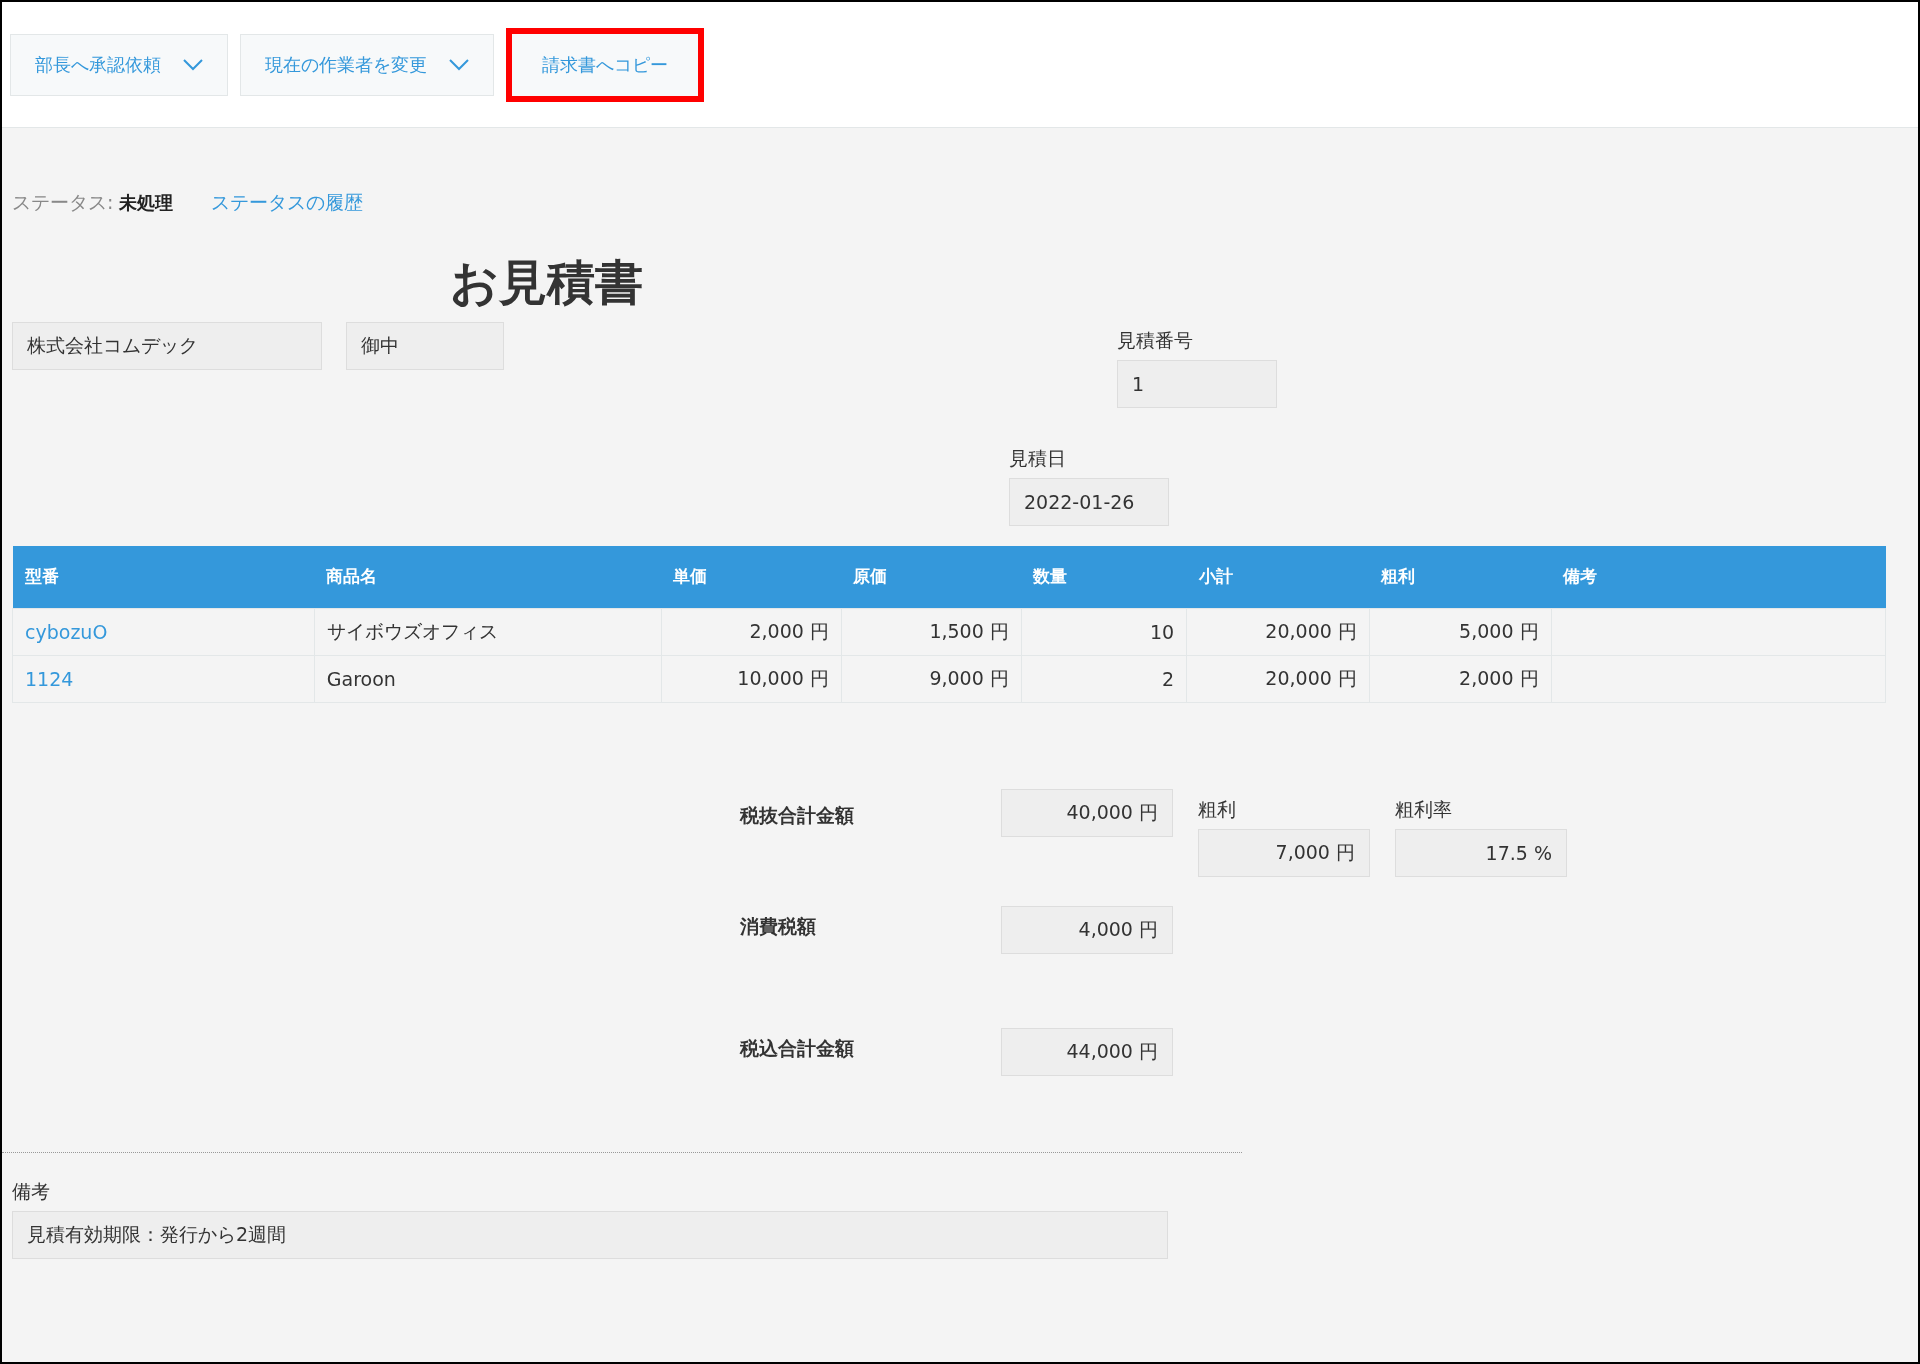  Describe the element at coordinates (1284, 852) in the screenshot. I see `gross-profit-field: 7,000 円` at that location.